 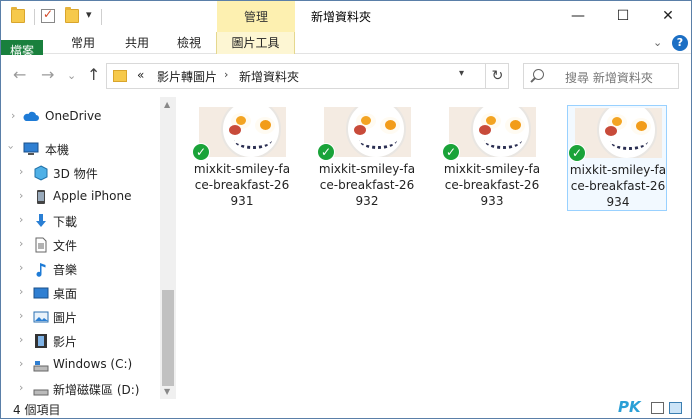 I want to click on nav-item-documents: › 文件, so click(x=81, y=245).